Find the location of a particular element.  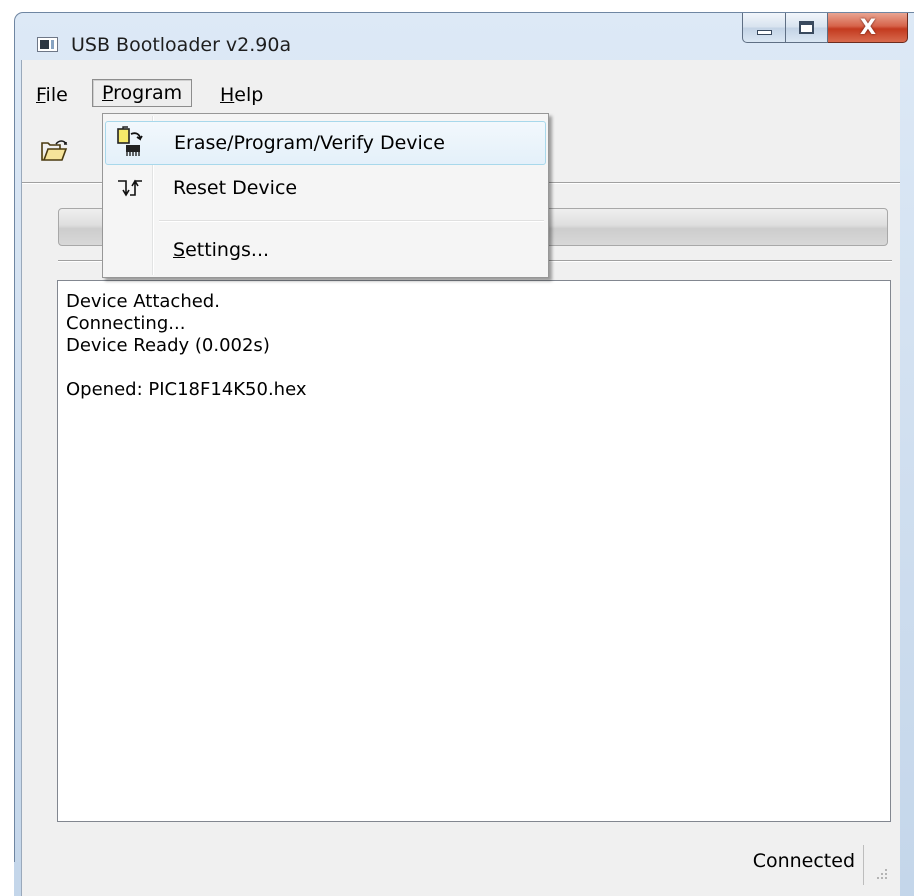

menu-file: File is located at coordinates (52, 96).